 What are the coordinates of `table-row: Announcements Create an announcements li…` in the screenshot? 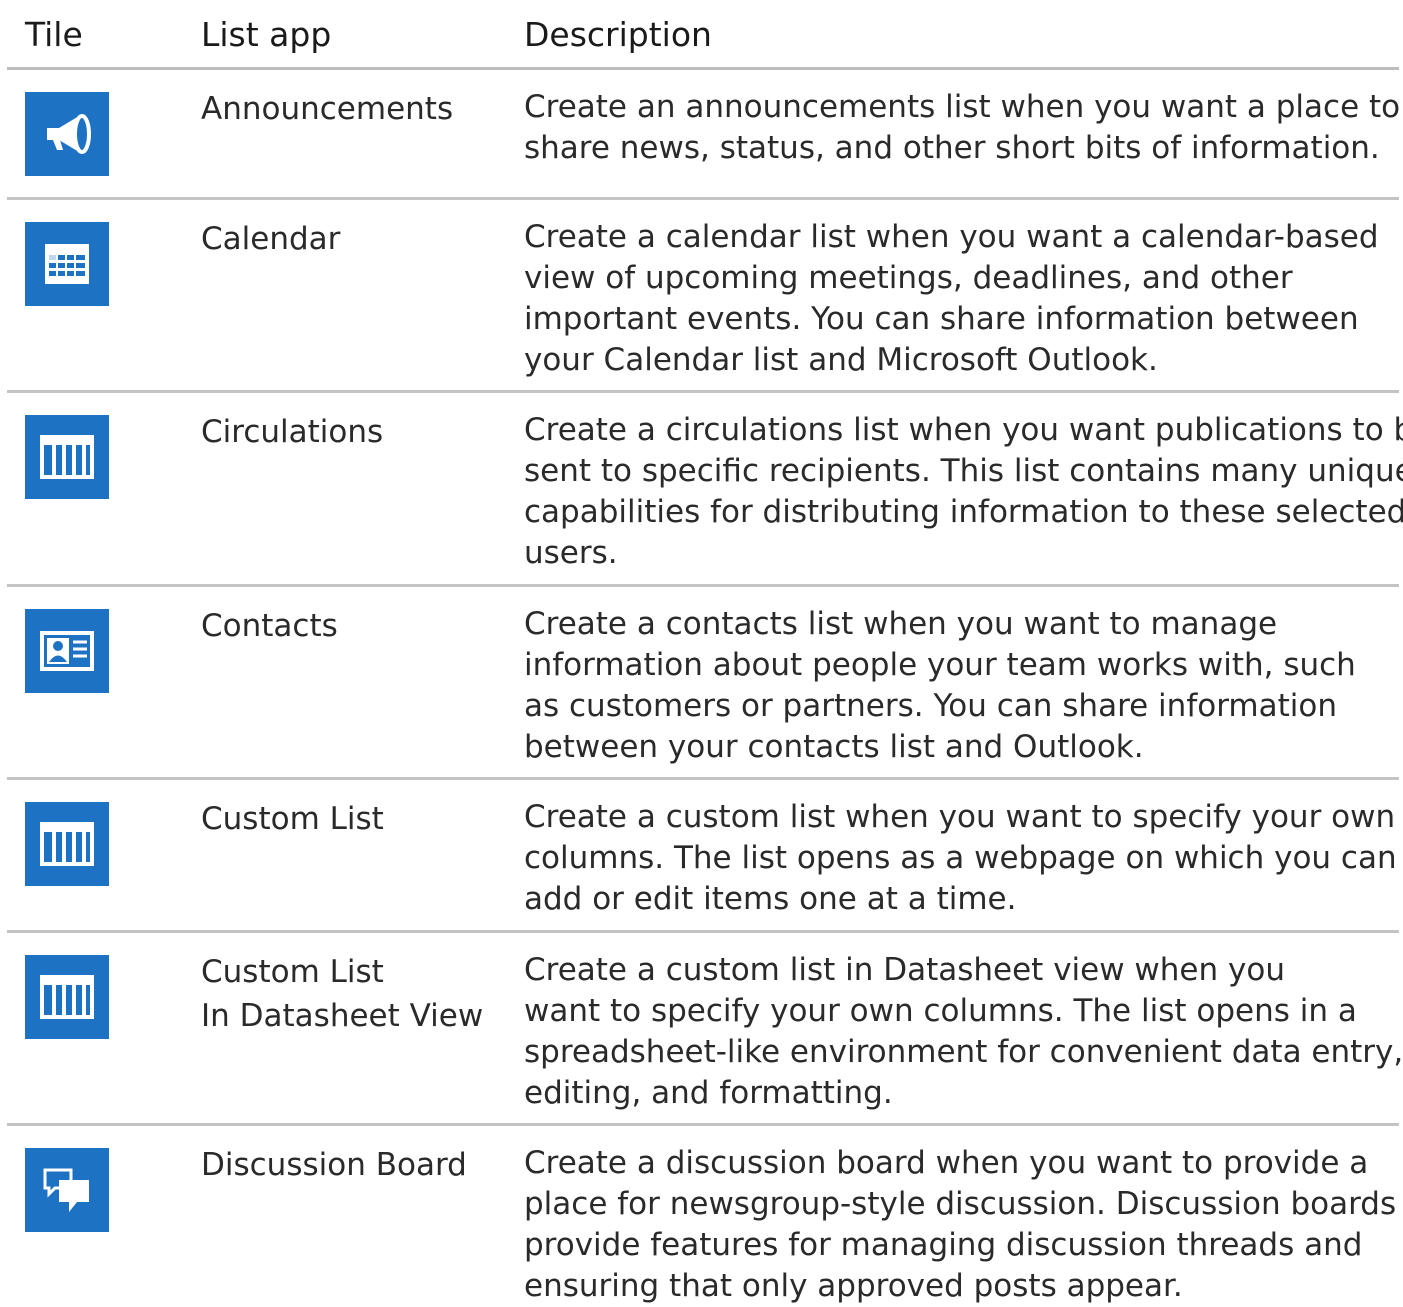 It's located at (704, 135).